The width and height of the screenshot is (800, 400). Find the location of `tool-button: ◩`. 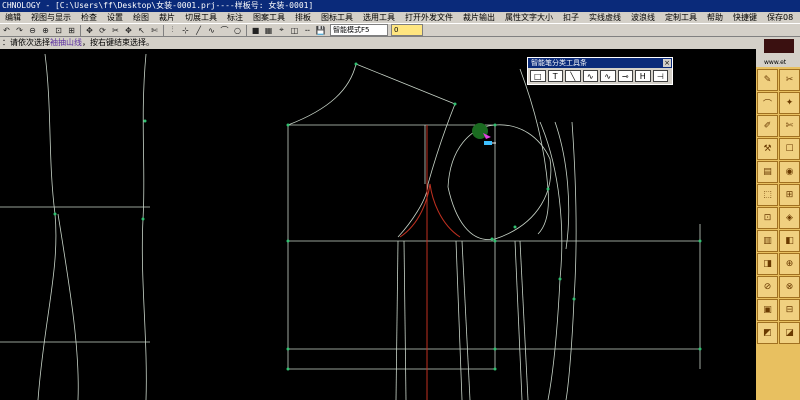

tool-button: ◩ is located at coordinates (767, 333).